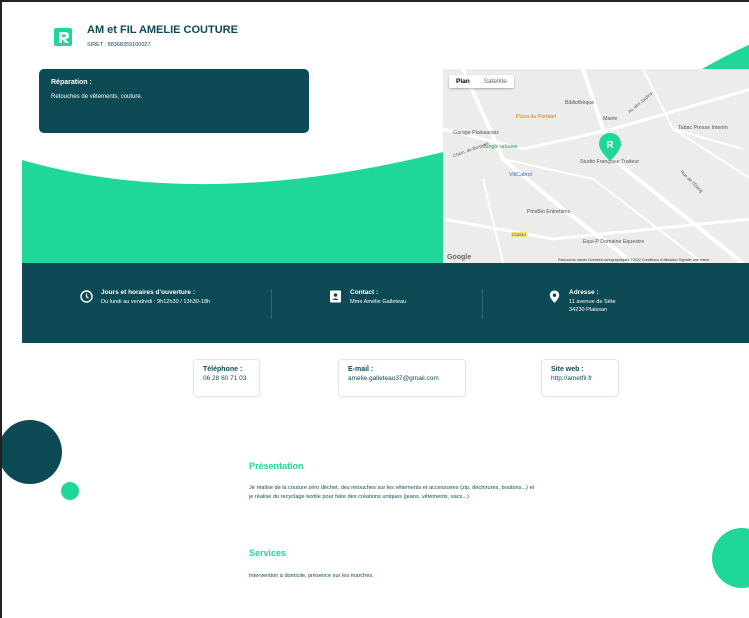  I want to click on business-name: AM et FIL AMELIE COUTURE, so click(162, 30).